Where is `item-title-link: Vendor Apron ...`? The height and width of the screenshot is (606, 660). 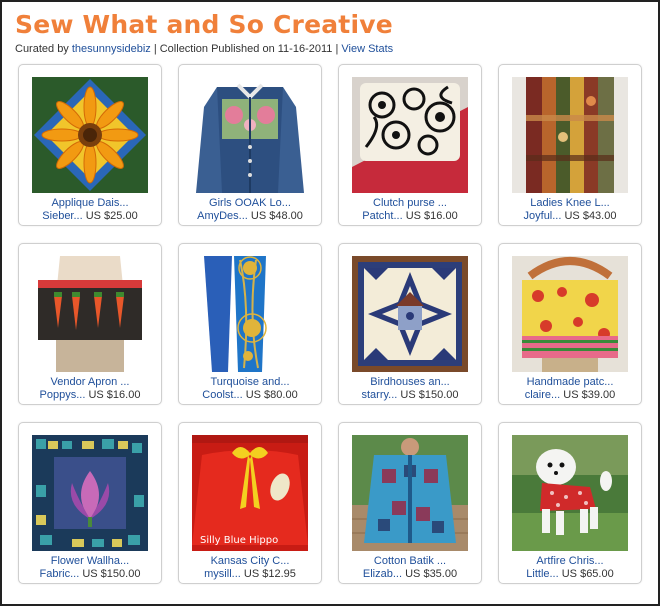
item-title-link: Vendor Apron ... is located at coordinates (90, 382).